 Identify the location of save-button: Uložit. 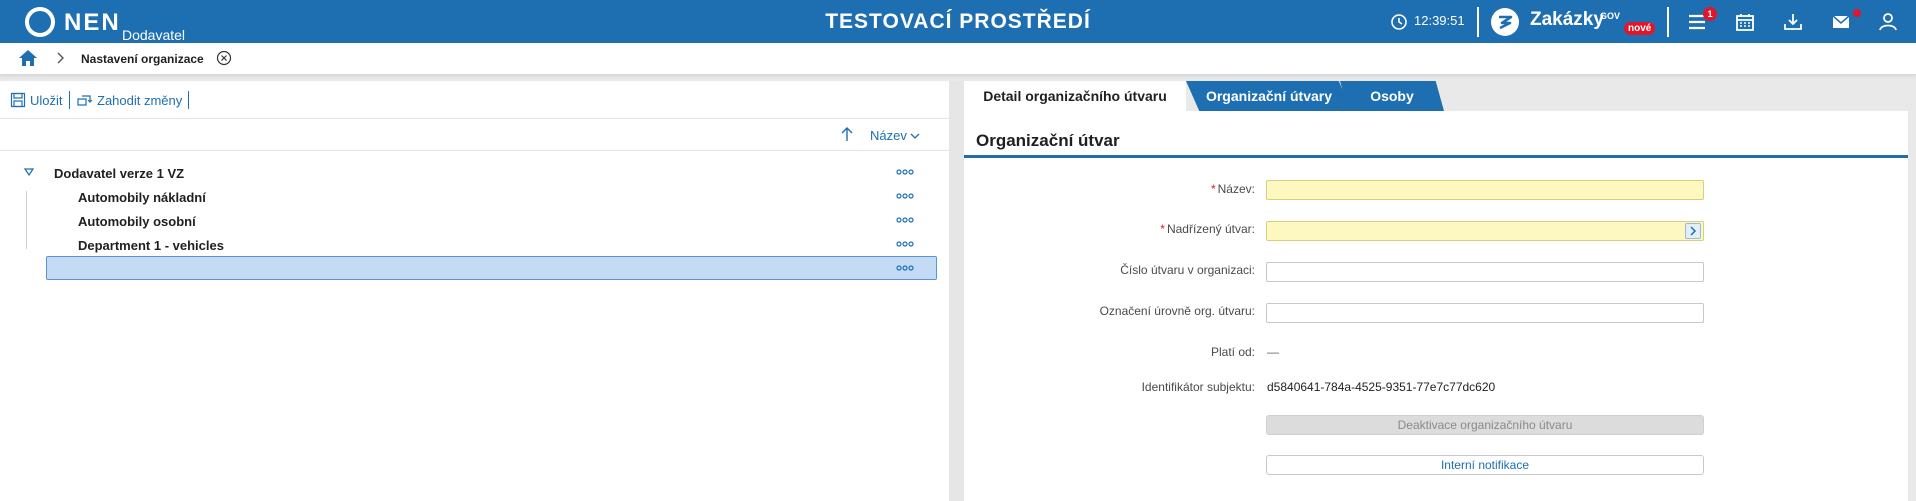
(36, 100).